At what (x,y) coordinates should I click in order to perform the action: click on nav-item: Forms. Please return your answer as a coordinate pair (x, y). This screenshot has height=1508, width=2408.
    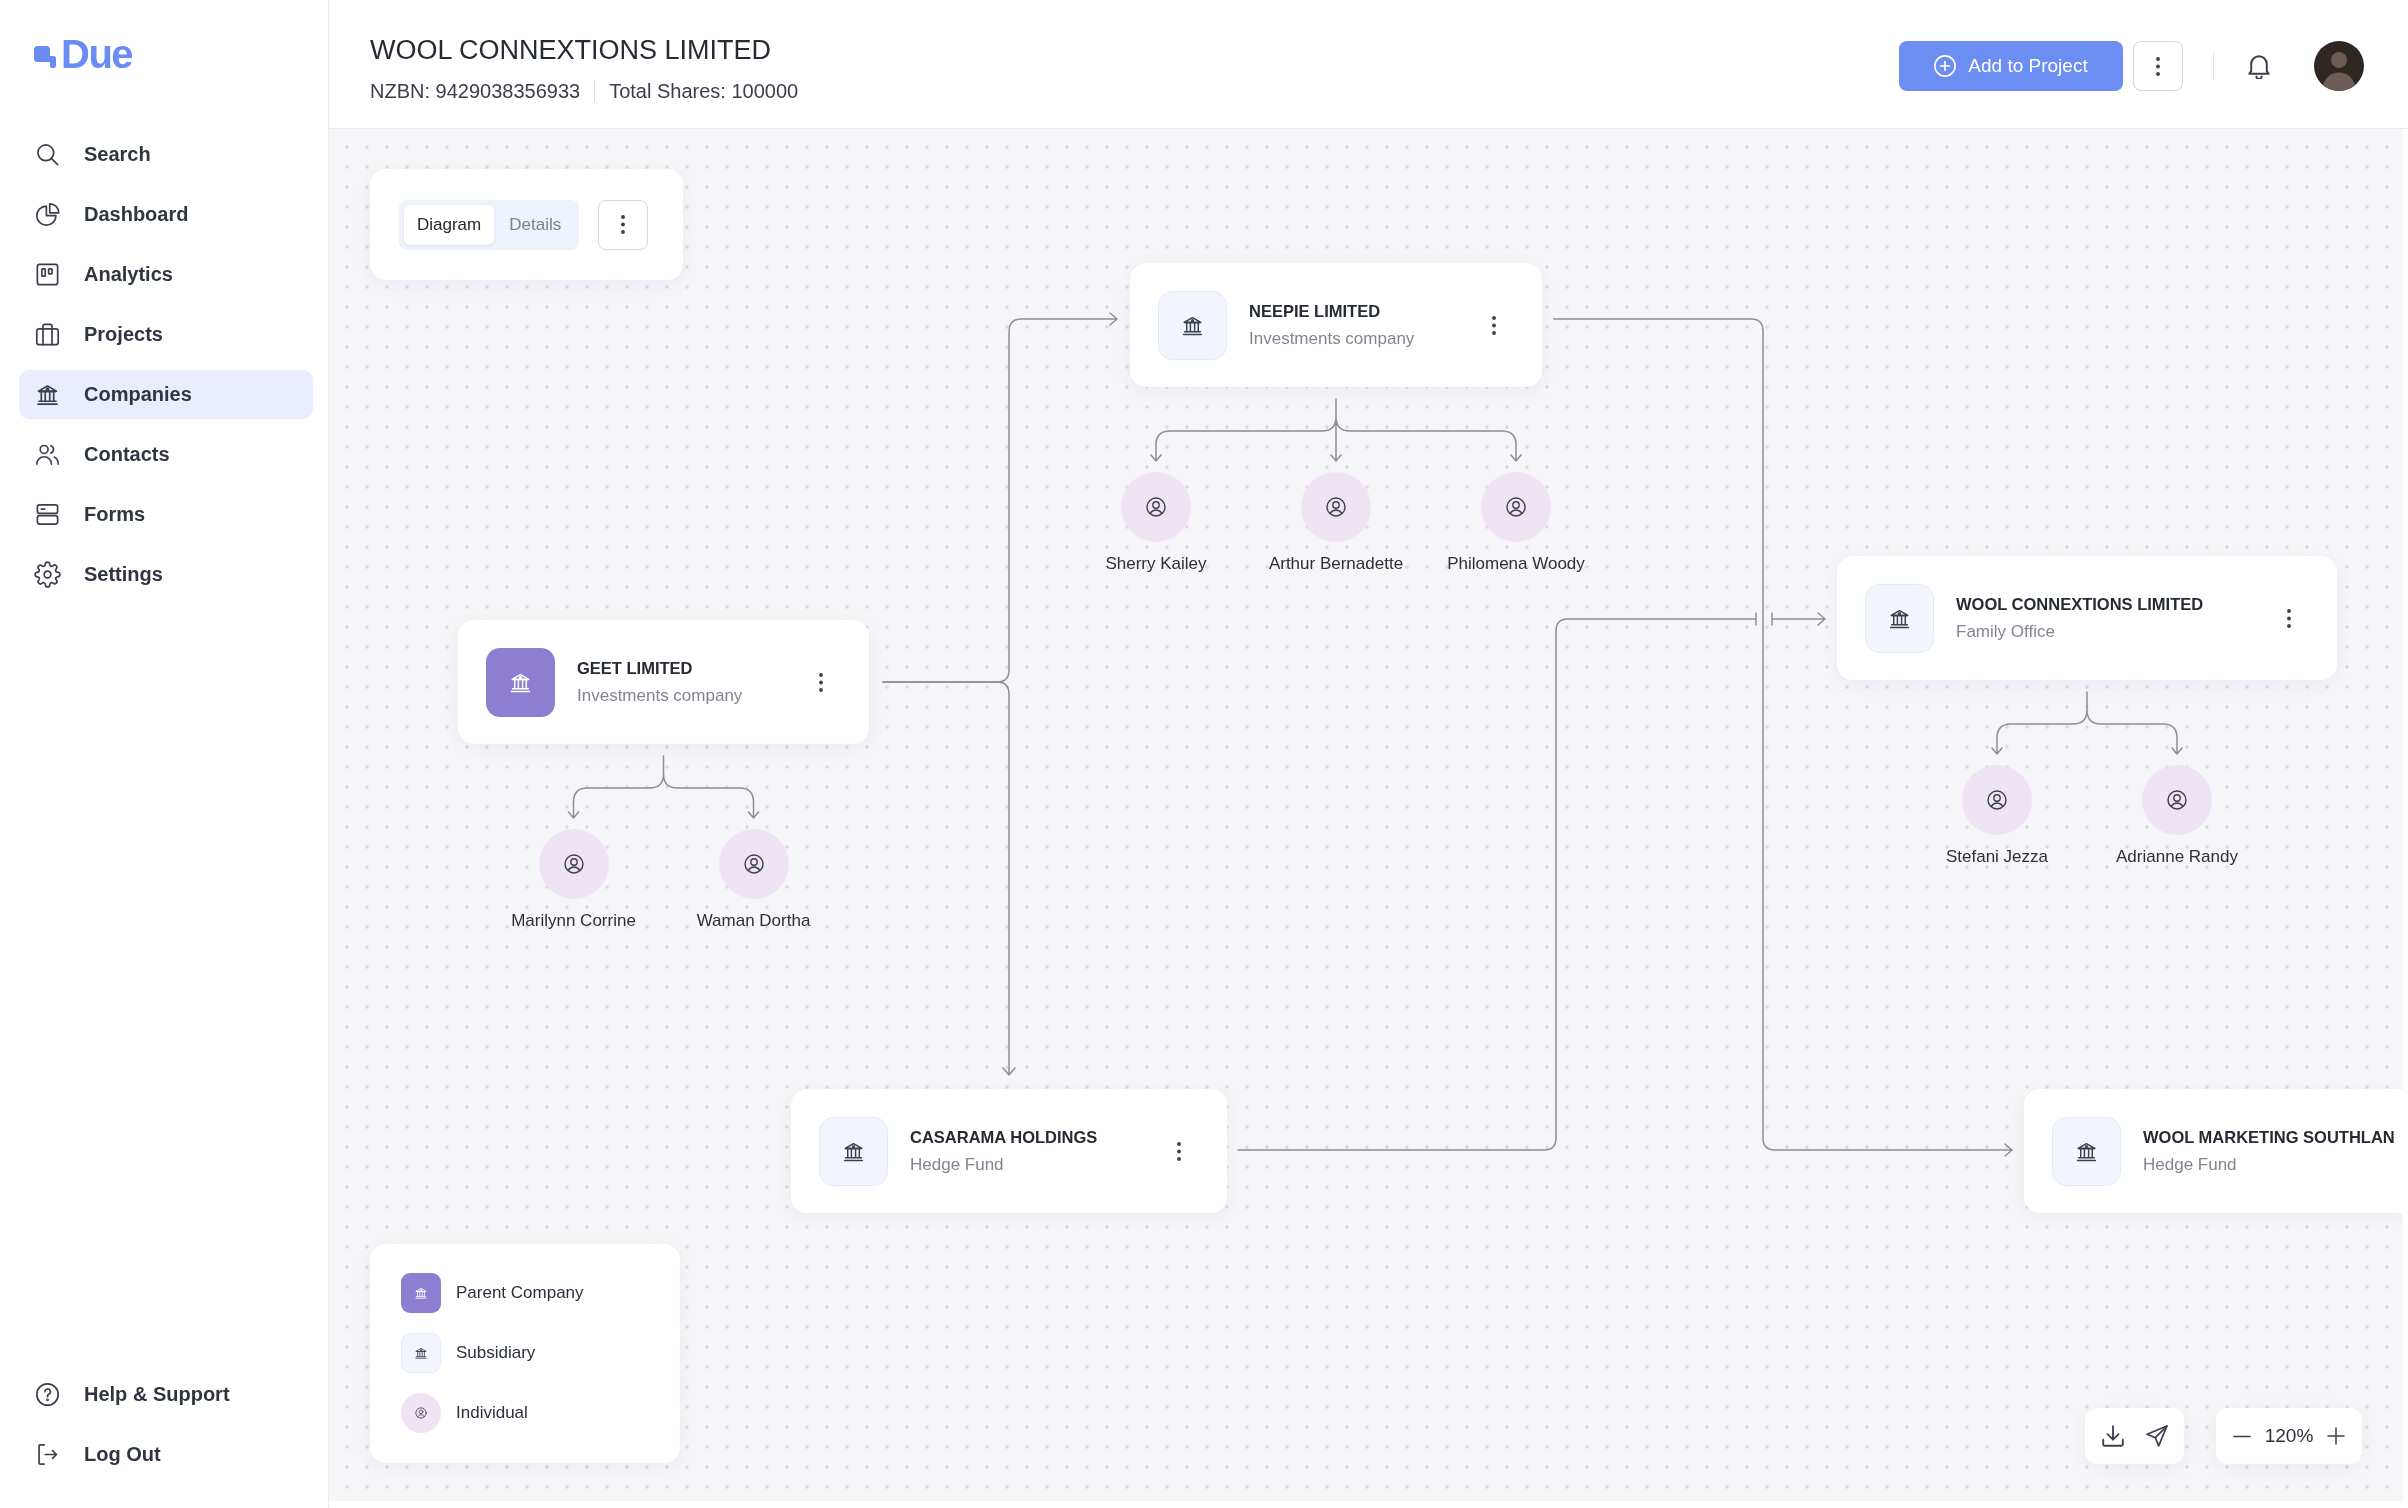
    Looking at the image, I should click on (166, 514).